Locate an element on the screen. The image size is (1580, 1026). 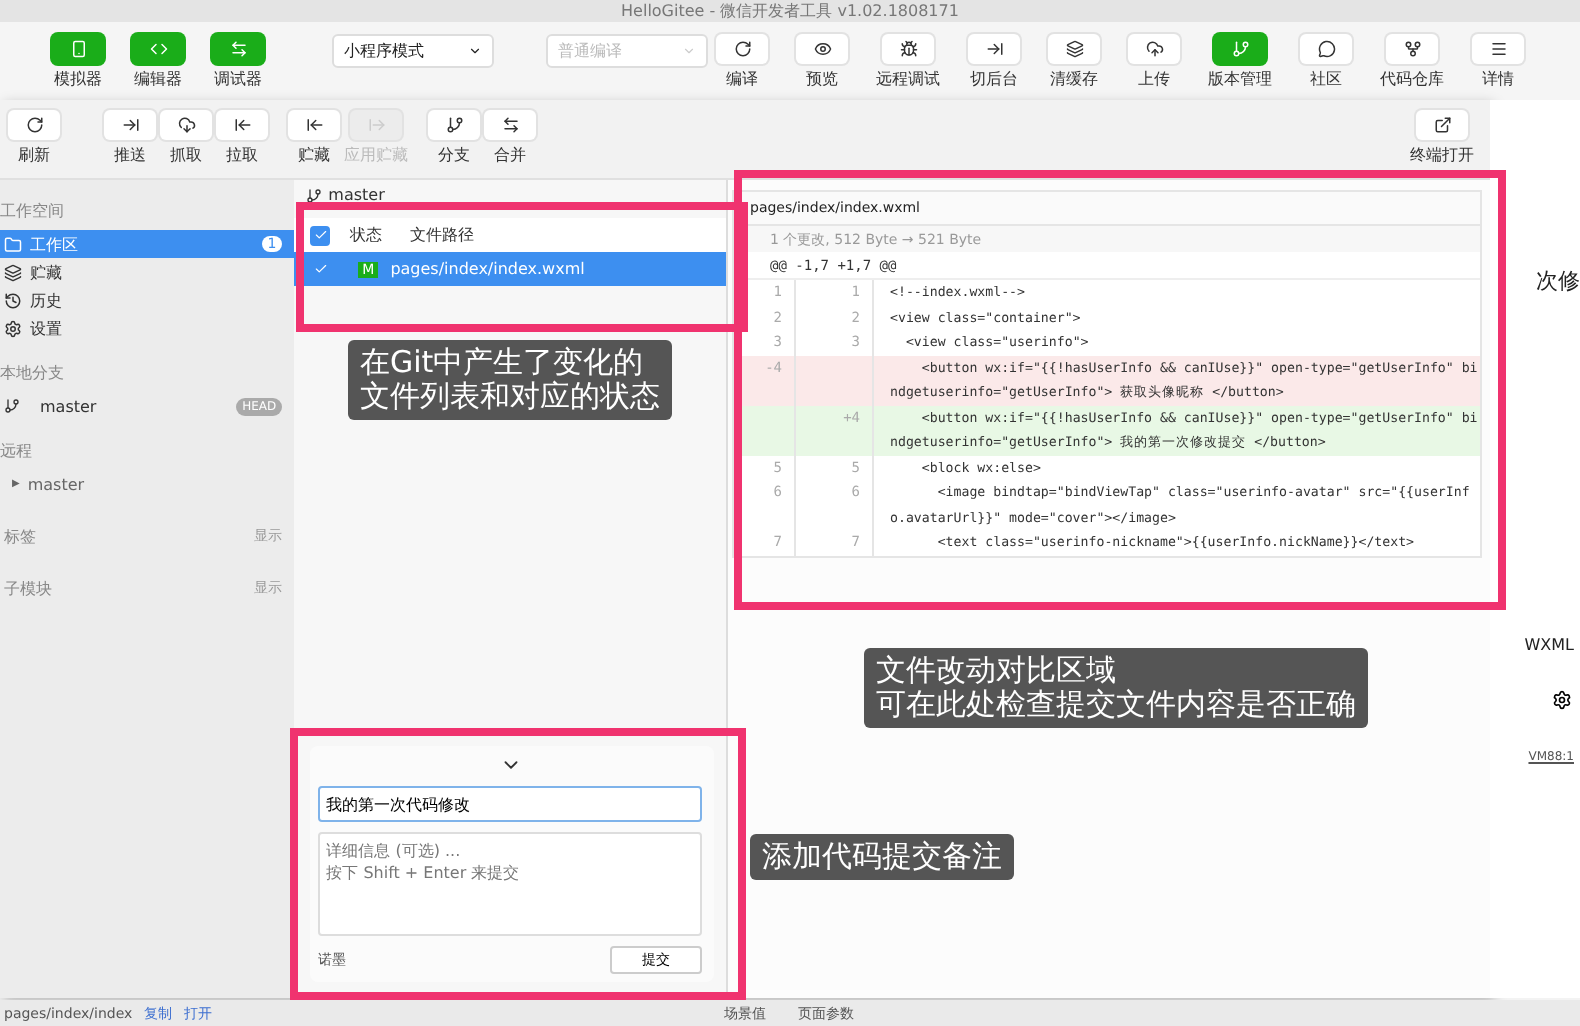
column-header: 文件路径 is located at coordinates (442, 235).